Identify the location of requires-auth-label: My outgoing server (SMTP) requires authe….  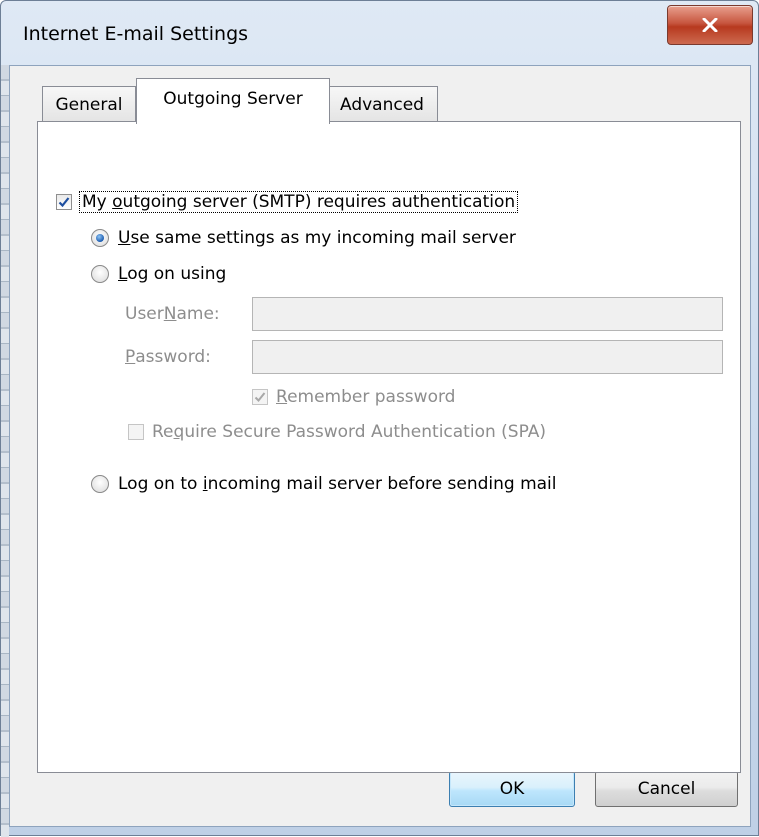
(298, 202).